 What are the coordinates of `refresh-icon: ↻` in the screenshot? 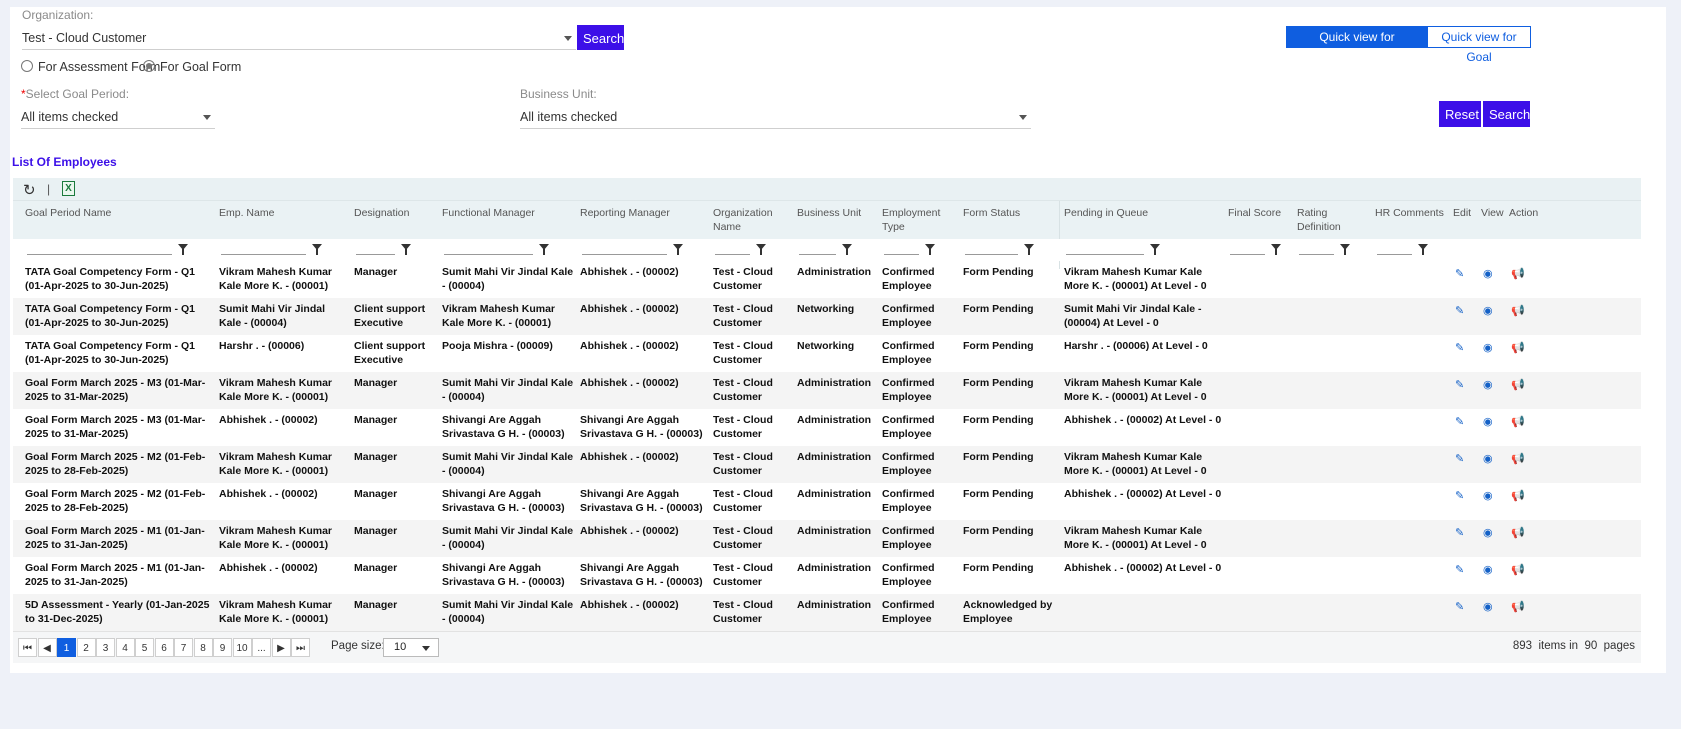 It's located at (29, 190).